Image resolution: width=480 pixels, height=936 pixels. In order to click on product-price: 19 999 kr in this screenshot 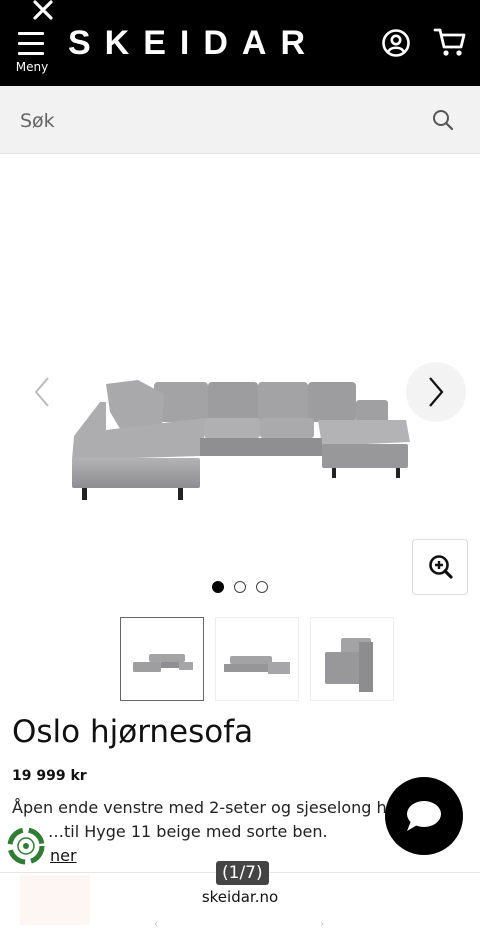, I will do `click(49, 776)`.